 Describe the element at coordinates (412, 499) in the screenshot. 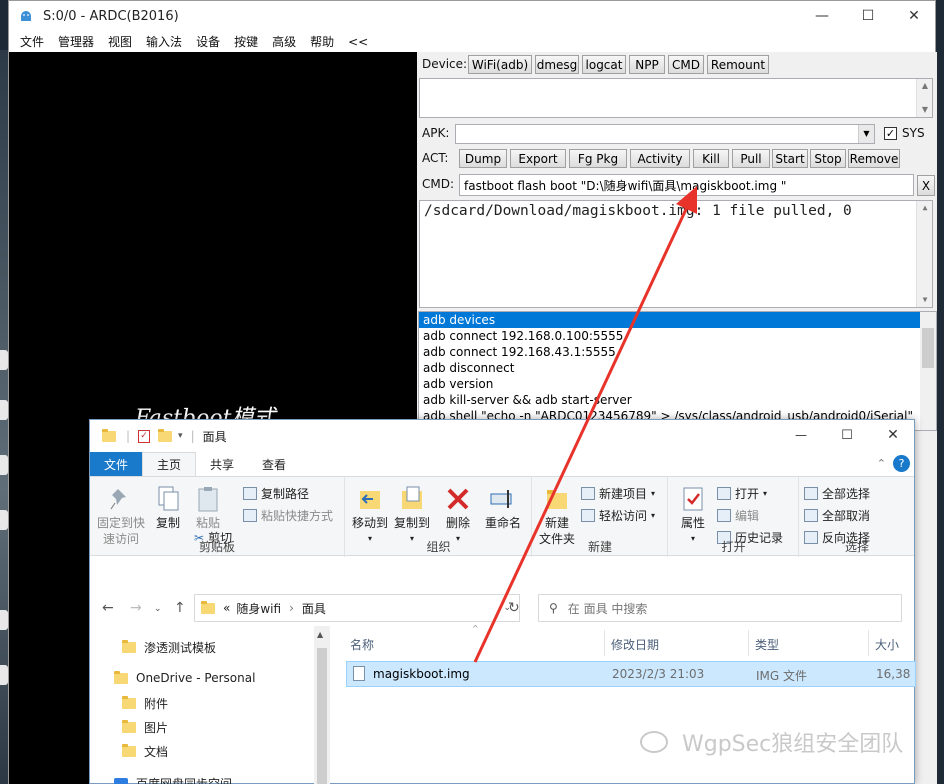

I see `copy-to-icon` at that location.